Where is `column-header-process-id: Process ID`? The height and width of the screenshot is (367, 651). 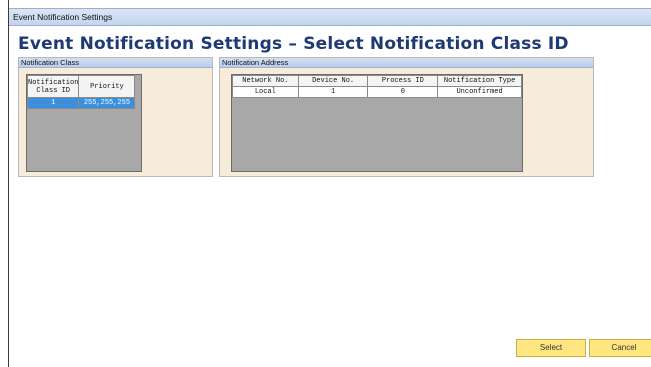 column-header-process-id: Process ID is located at coordinates (403, 81).